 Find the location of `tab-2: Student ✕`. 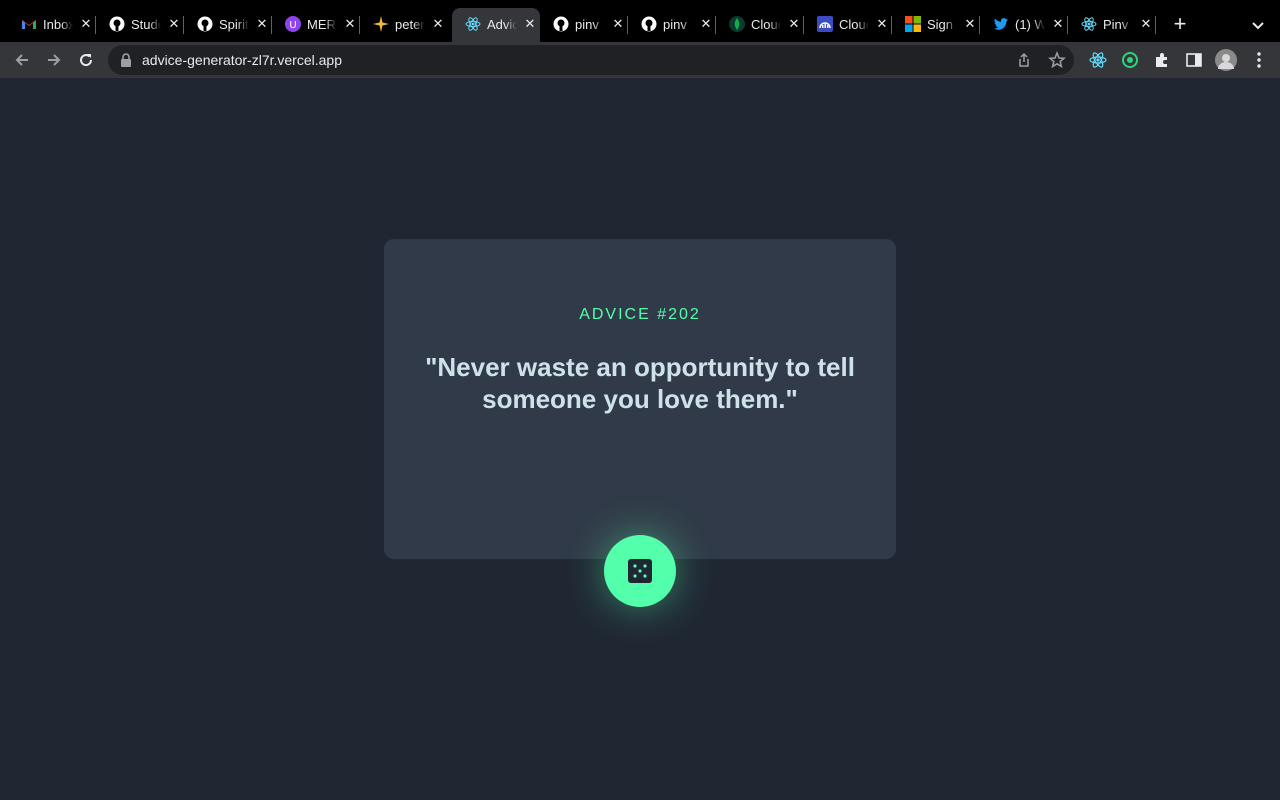

tab-2: Student ✕ is located at coordinates (140, 25).